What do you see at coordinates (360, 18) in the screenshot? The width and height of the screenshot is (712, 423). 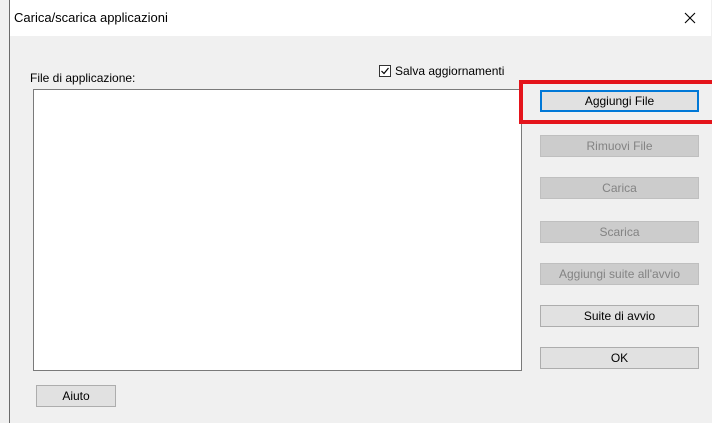 I see `title-bar: Carica/scarica applicazioni` at bounding box center [360, 18].